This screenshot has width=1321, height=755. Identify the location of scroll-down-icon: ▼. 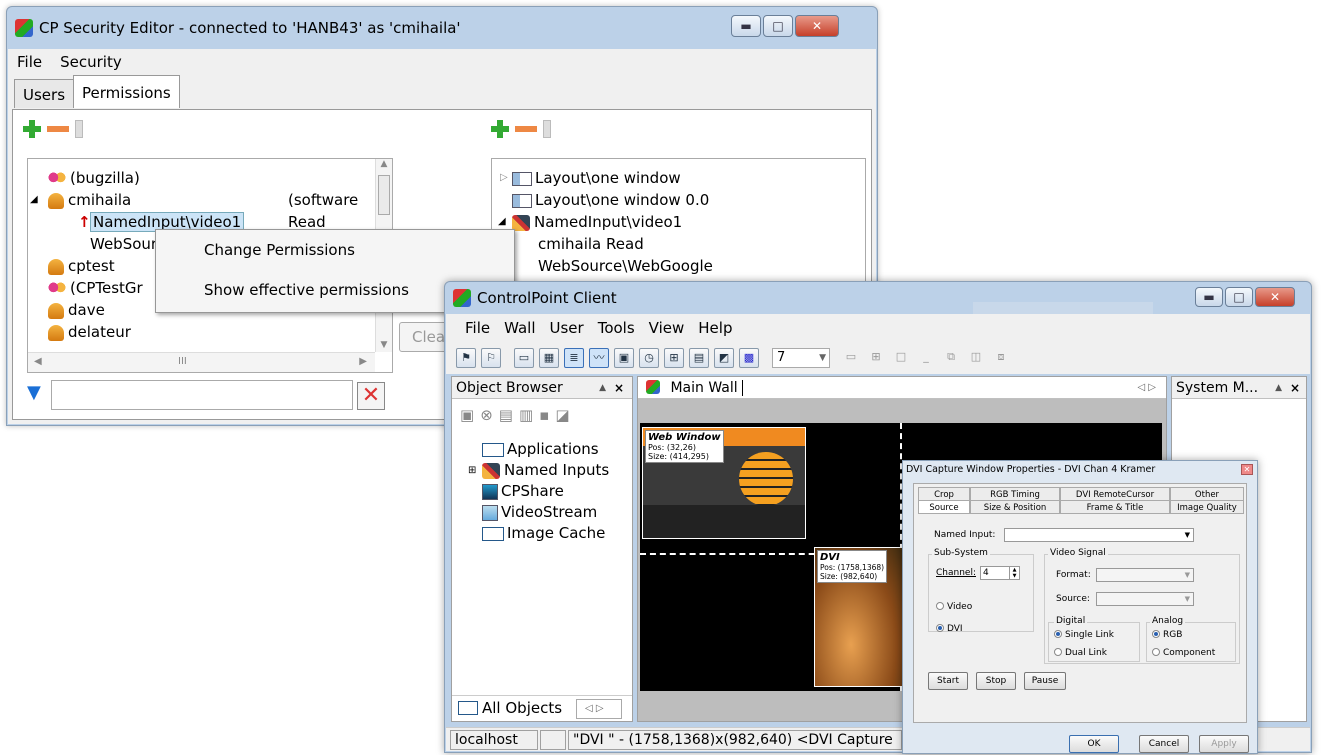
(384, 345).